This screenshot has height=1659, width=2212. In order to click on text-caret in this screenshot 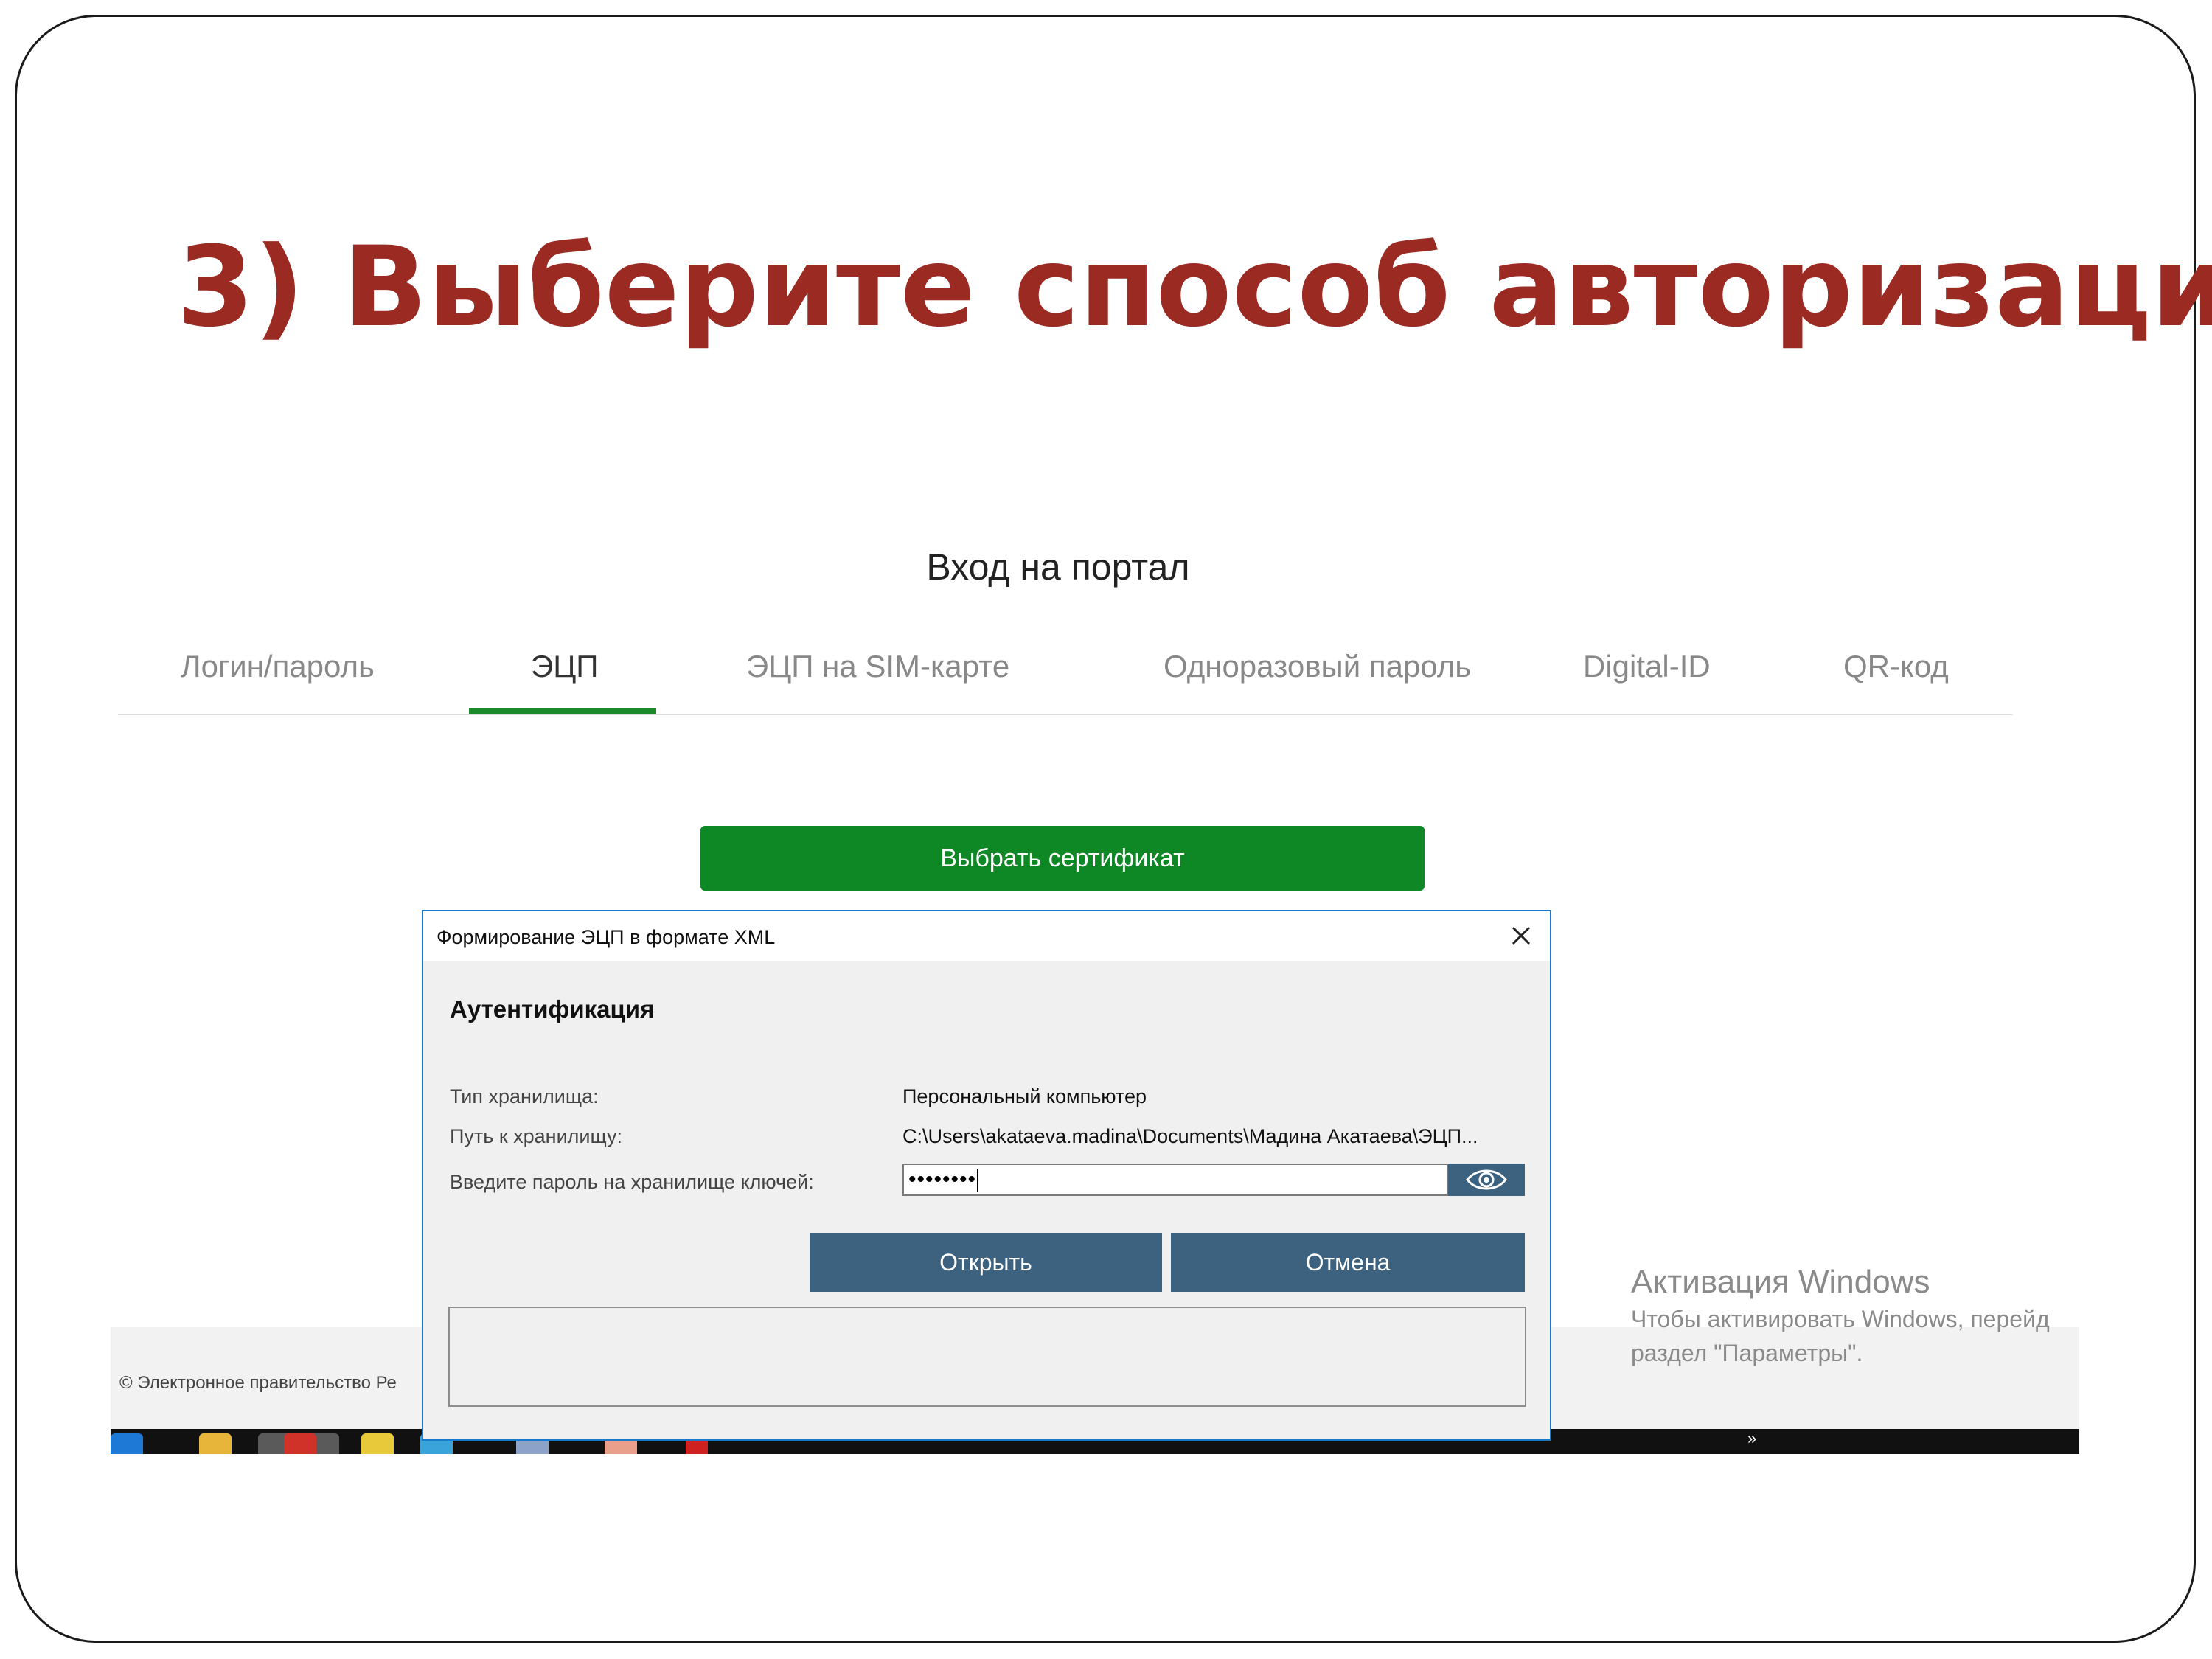, I will do `click(978, 1180)`.